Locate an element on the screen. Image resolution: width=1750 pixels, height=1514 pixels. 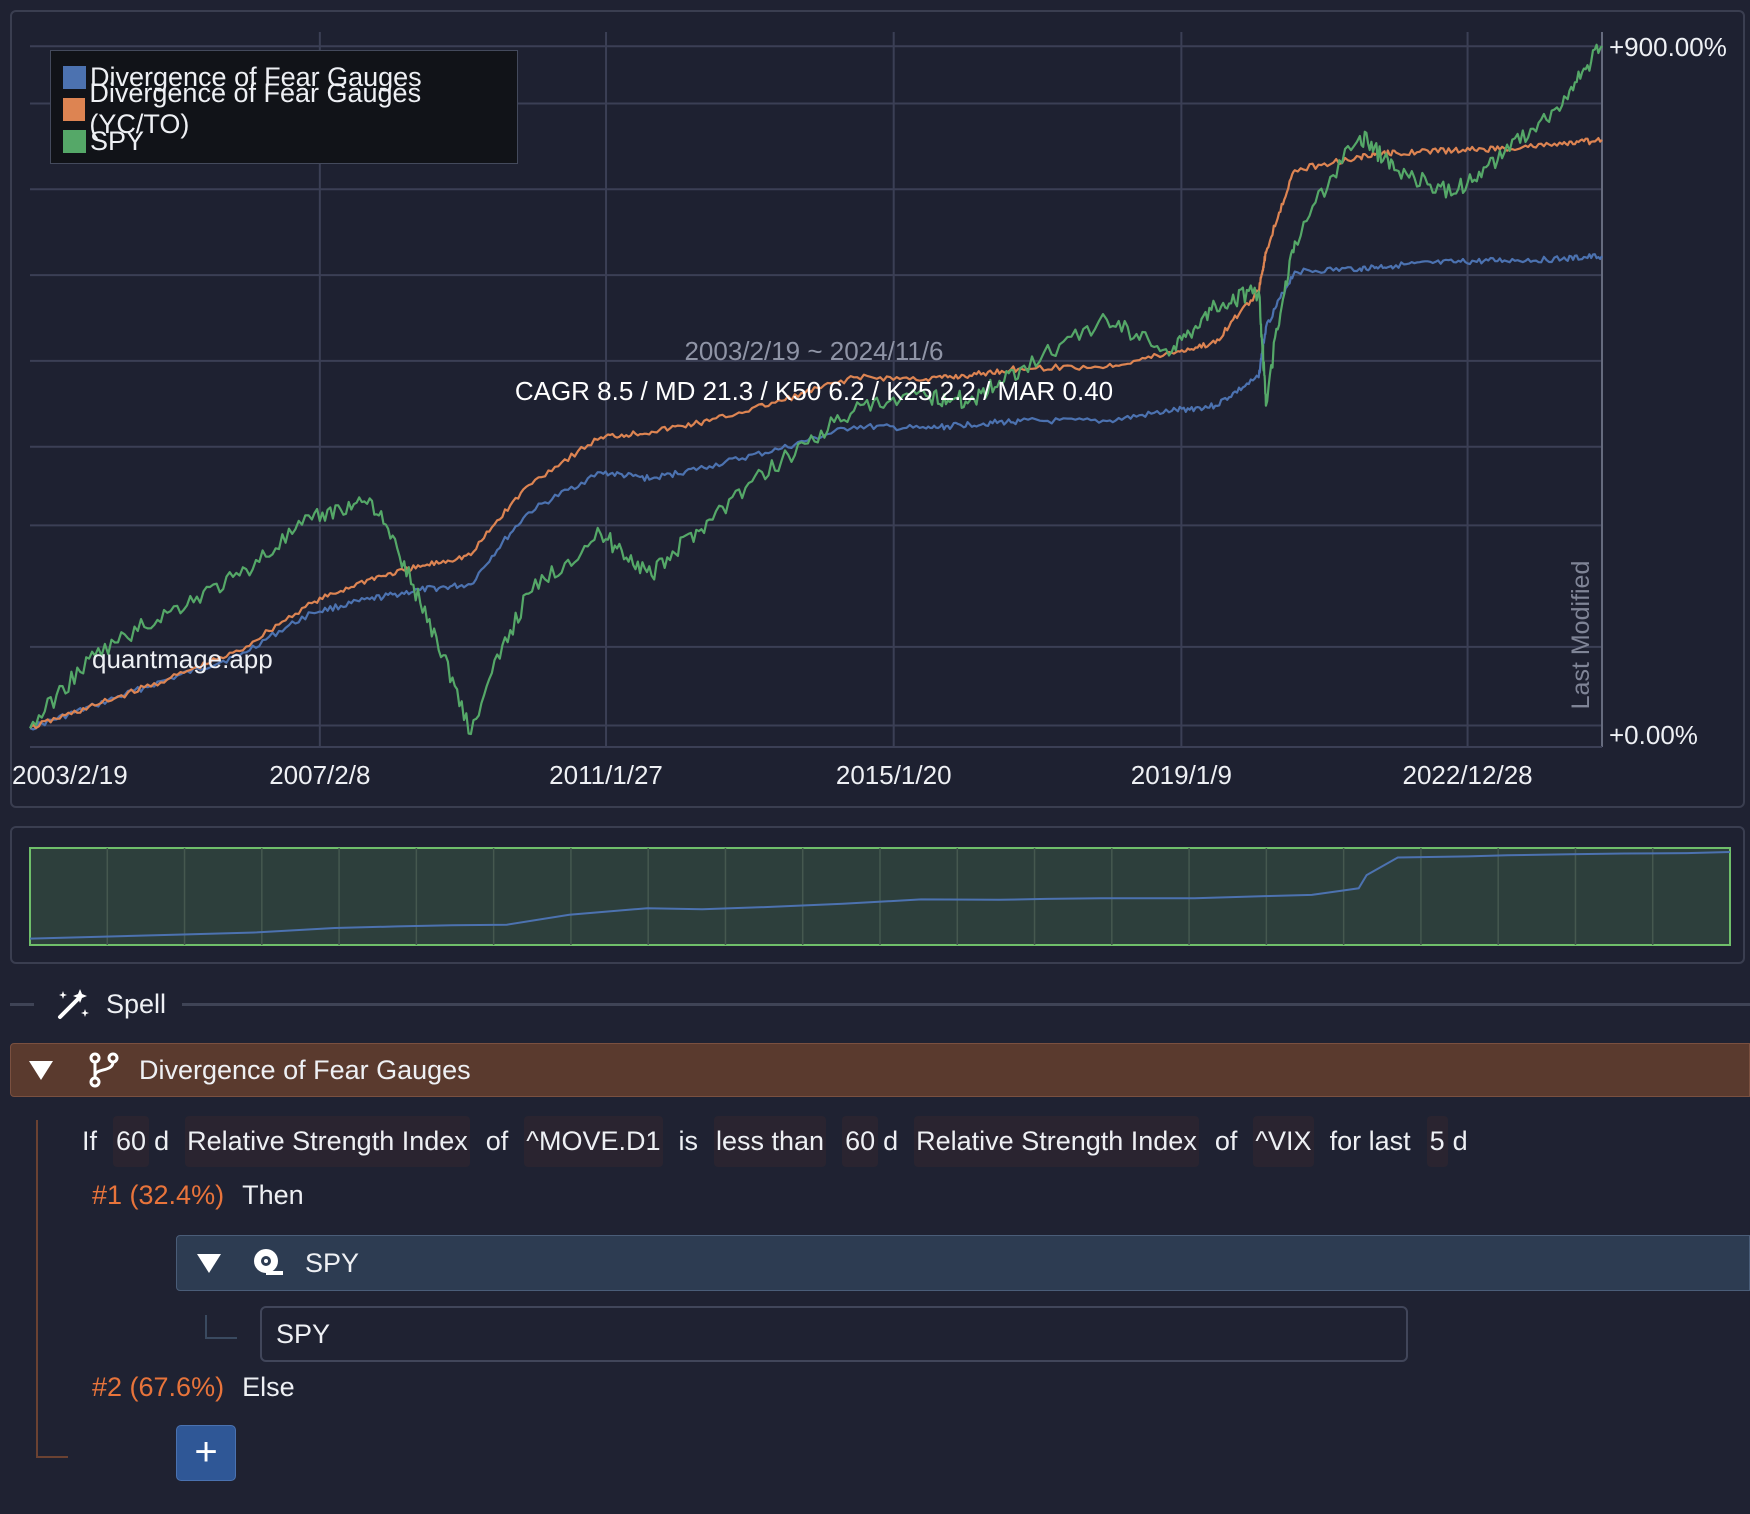
branch-then-weight: #1 (32.4%) is located at coordinates (158, 1195).